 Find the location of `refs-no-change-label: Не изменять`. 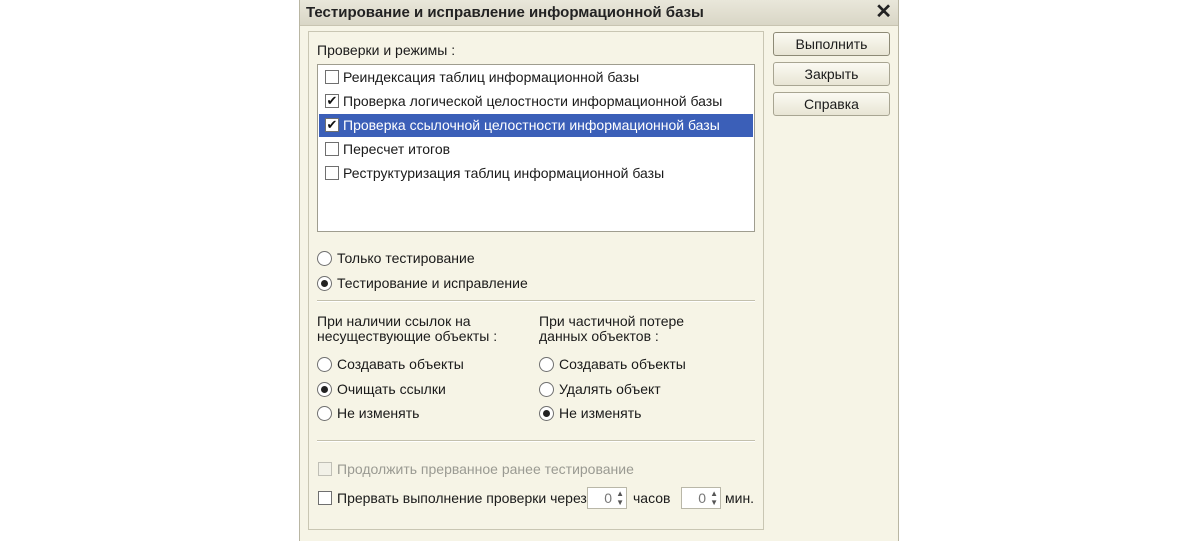

refs-no-change-label: Не изменять is located at coordinates (378, 413).